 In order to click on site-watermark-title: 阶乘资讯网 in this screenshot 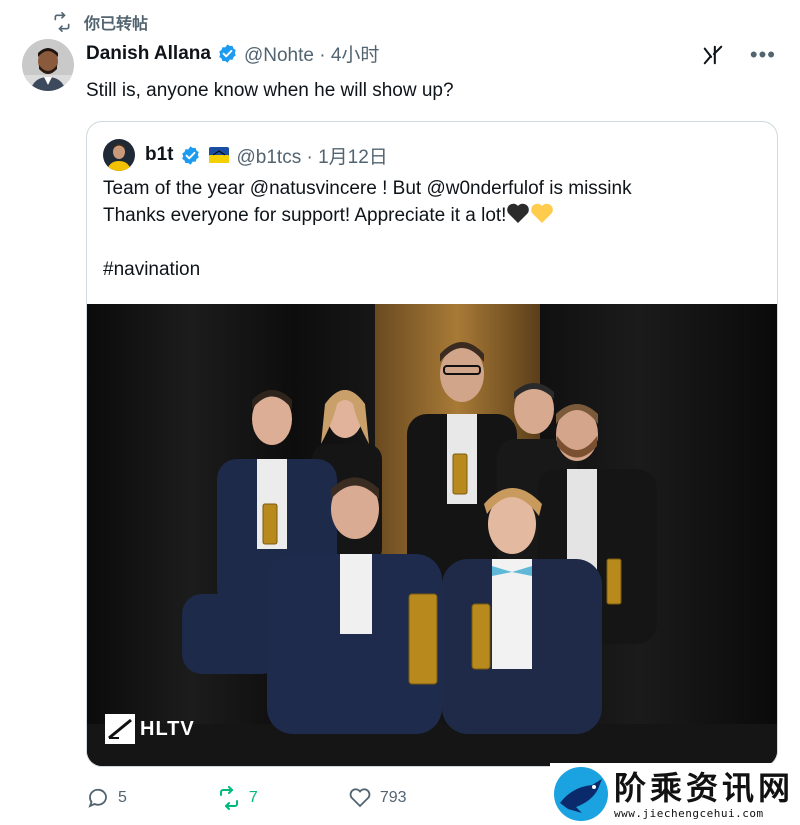, I will do `click(704, 787)`.